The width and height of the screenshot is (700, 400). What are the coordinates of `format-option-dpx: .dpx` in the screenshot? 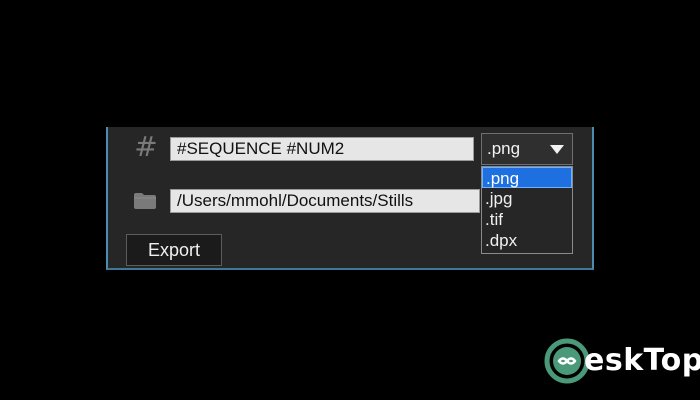 It's located at (527, 240).